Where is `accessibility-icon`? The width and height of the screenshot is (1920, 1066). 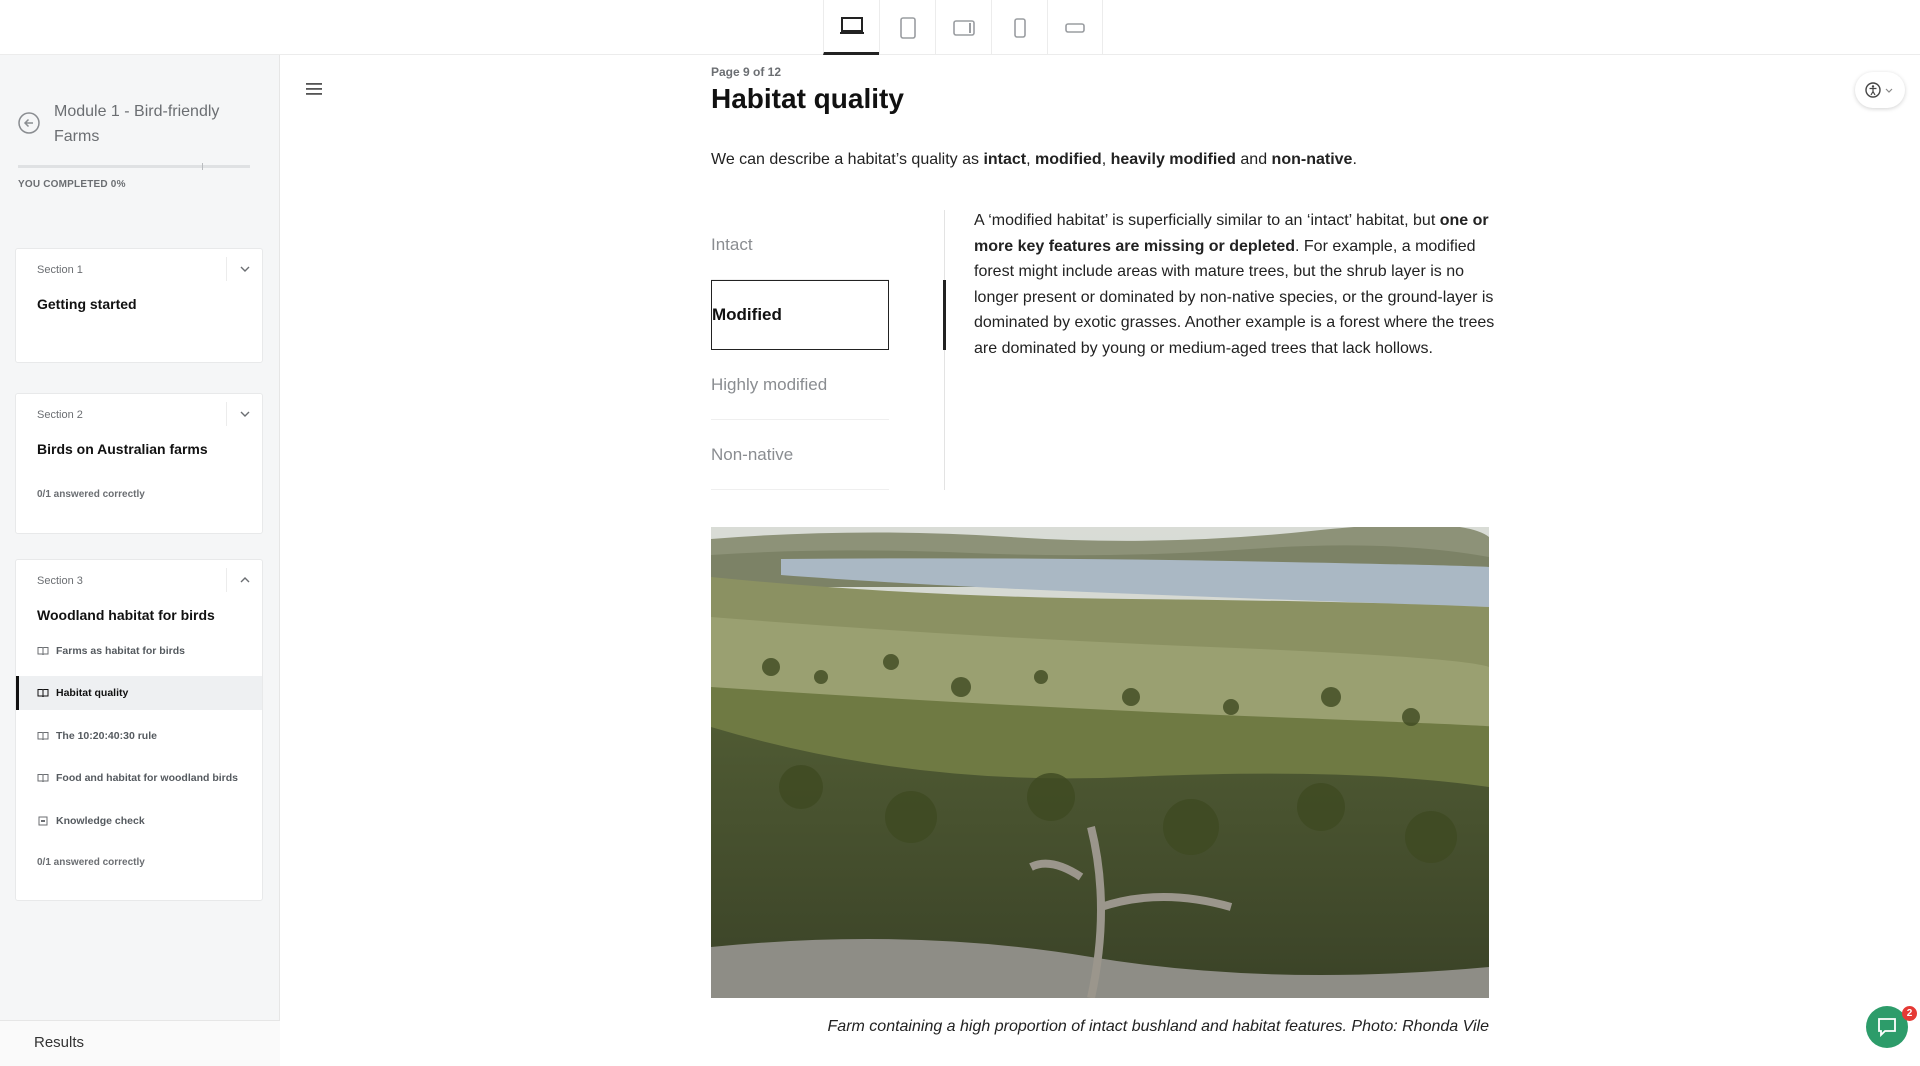
accessibility-icon is located at coordinates (1879, 90).